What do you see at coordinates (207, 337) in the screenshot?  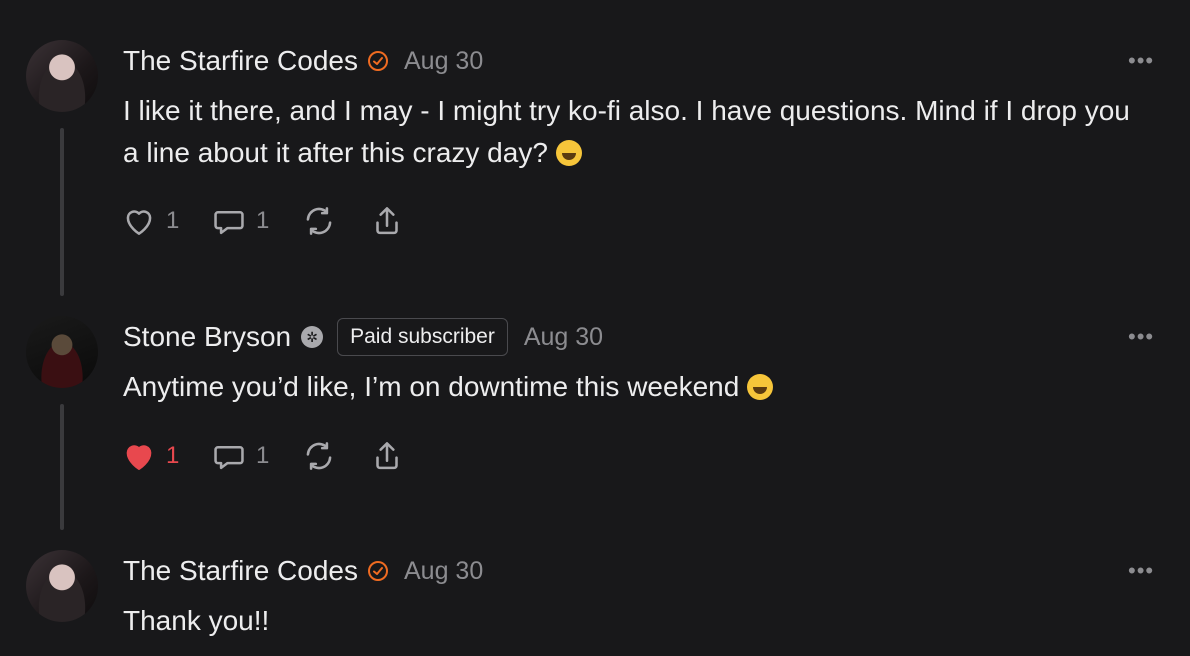 I see `author-name: Stone Bryson` at bounding box center [207, 337].